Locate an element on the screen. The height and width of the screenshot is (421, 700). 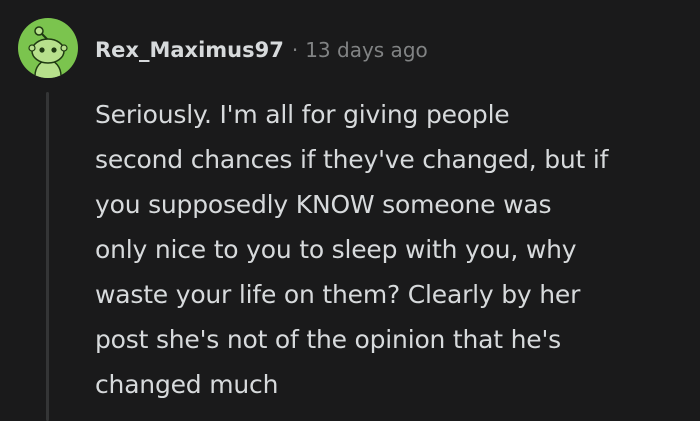
thread-collapse-line is located at coordinates (47, 256).